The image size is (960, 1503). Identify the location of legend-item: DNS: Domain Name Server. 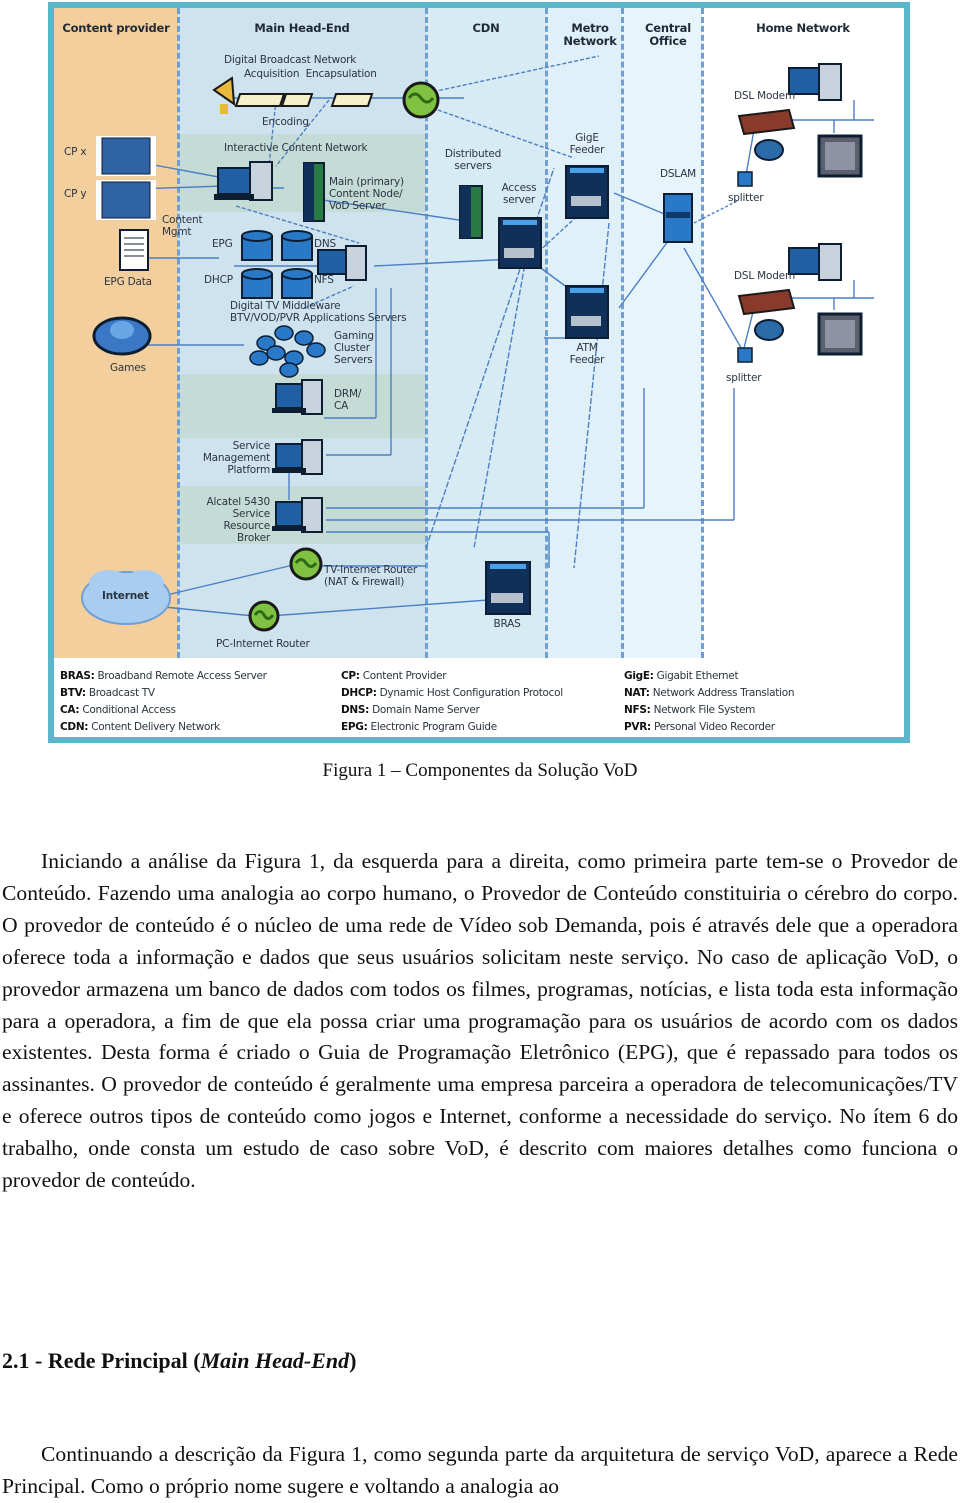
(410, 710).